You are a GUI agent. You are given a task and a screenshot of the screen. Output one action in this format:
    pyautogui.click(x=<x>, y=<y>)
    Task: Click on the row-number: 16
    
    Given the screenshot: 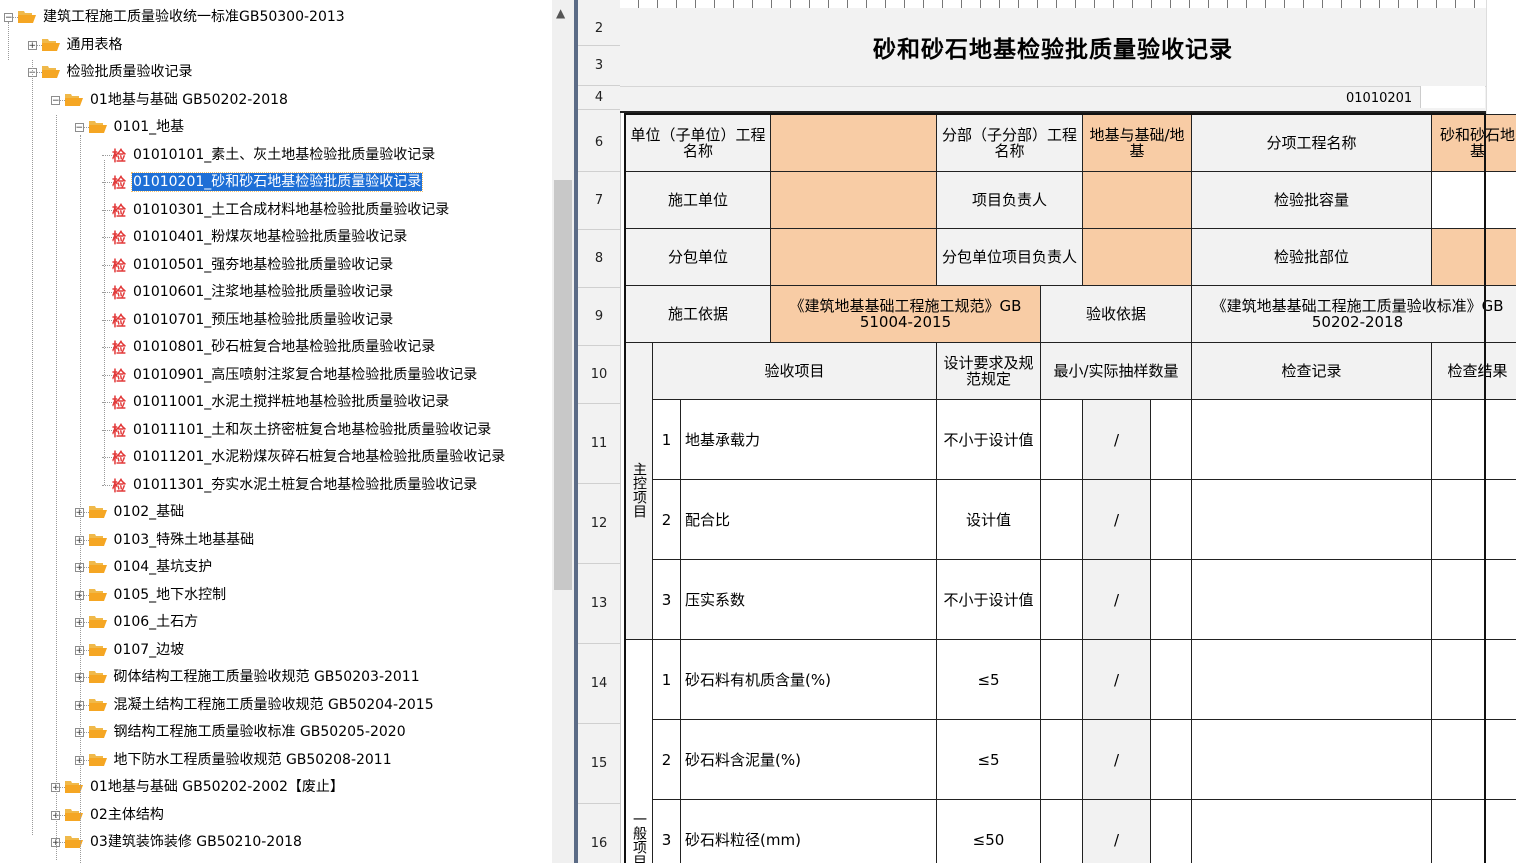 What is the action you would take?
    pyautogui.click(x=599, y=833)
    